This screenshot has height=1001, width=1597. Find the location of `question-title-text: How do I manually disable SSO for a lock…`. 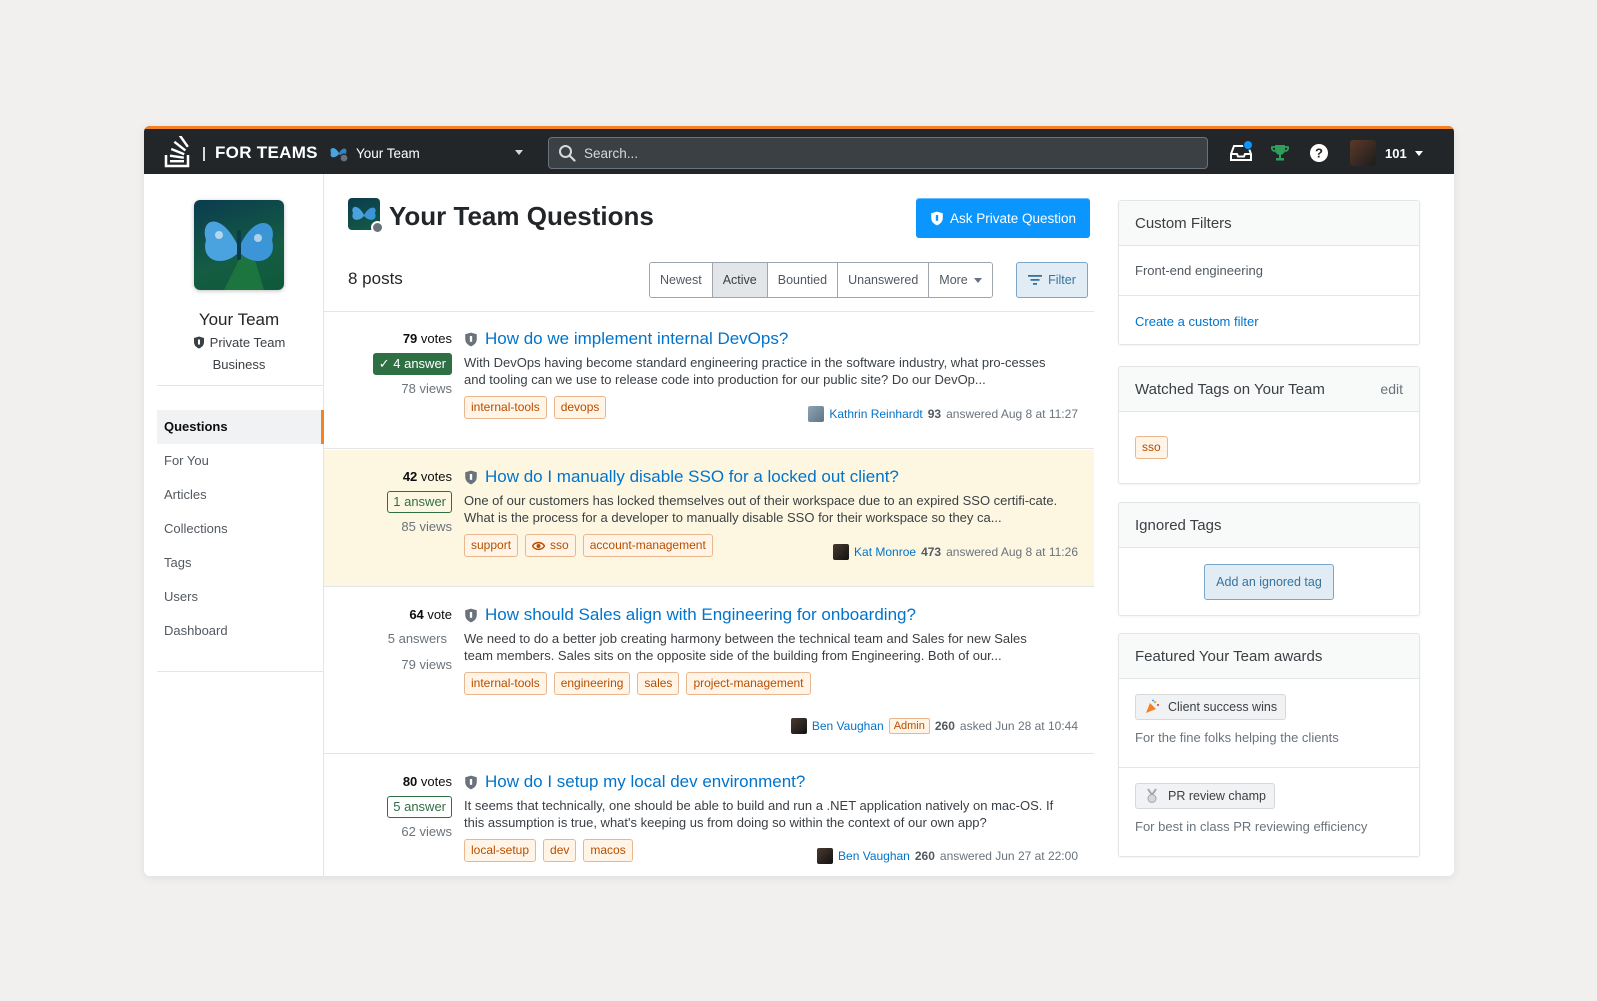

question-title-text: How do I manually disable SSO for a lock… is located at coordinates (692, 477).